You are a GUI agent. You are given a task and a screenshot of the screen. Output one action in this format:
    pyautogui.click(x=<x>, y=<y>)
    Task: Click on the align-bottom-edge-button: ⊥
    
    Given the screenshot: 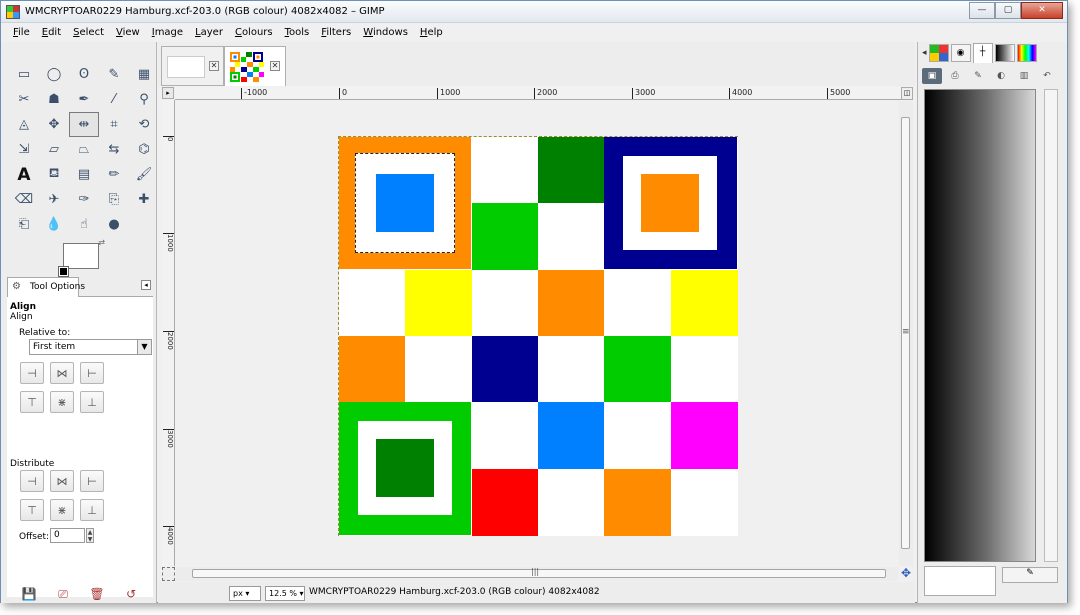 What is the action you would take?
    pyautogui.click(x=92, y=402)
    